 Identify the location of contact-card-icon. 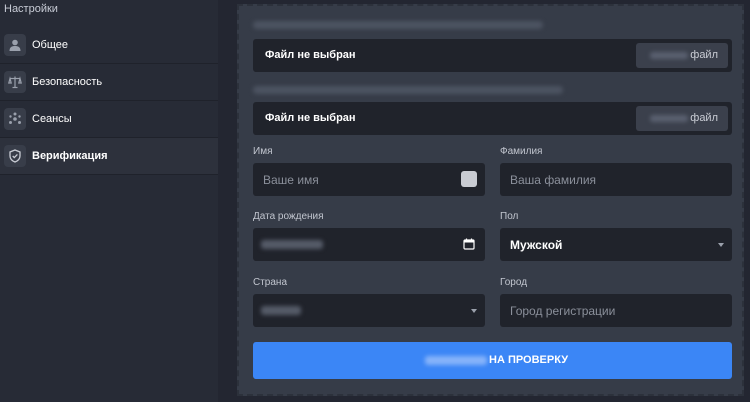
(469, 179).